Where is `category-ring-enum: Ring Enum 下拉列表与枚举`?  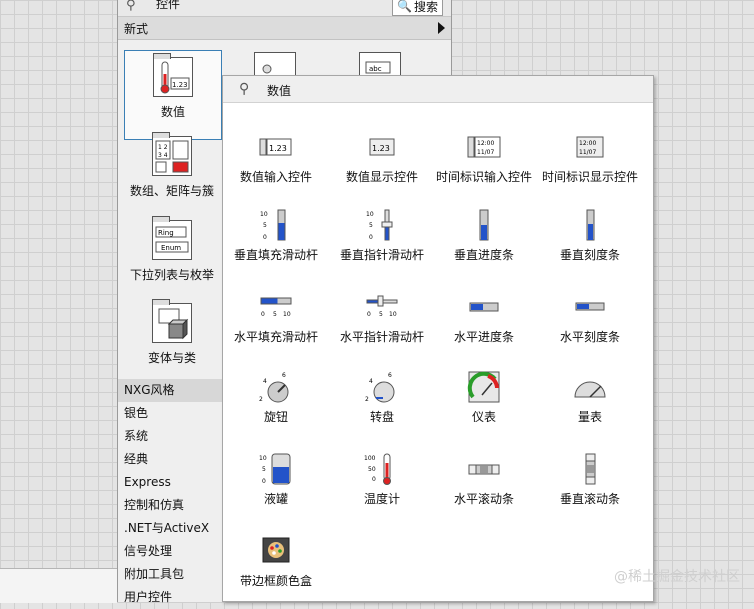
category-ring-enum: Ring Enum 下拉列表与枚举 is located at coordinates (172, 249).